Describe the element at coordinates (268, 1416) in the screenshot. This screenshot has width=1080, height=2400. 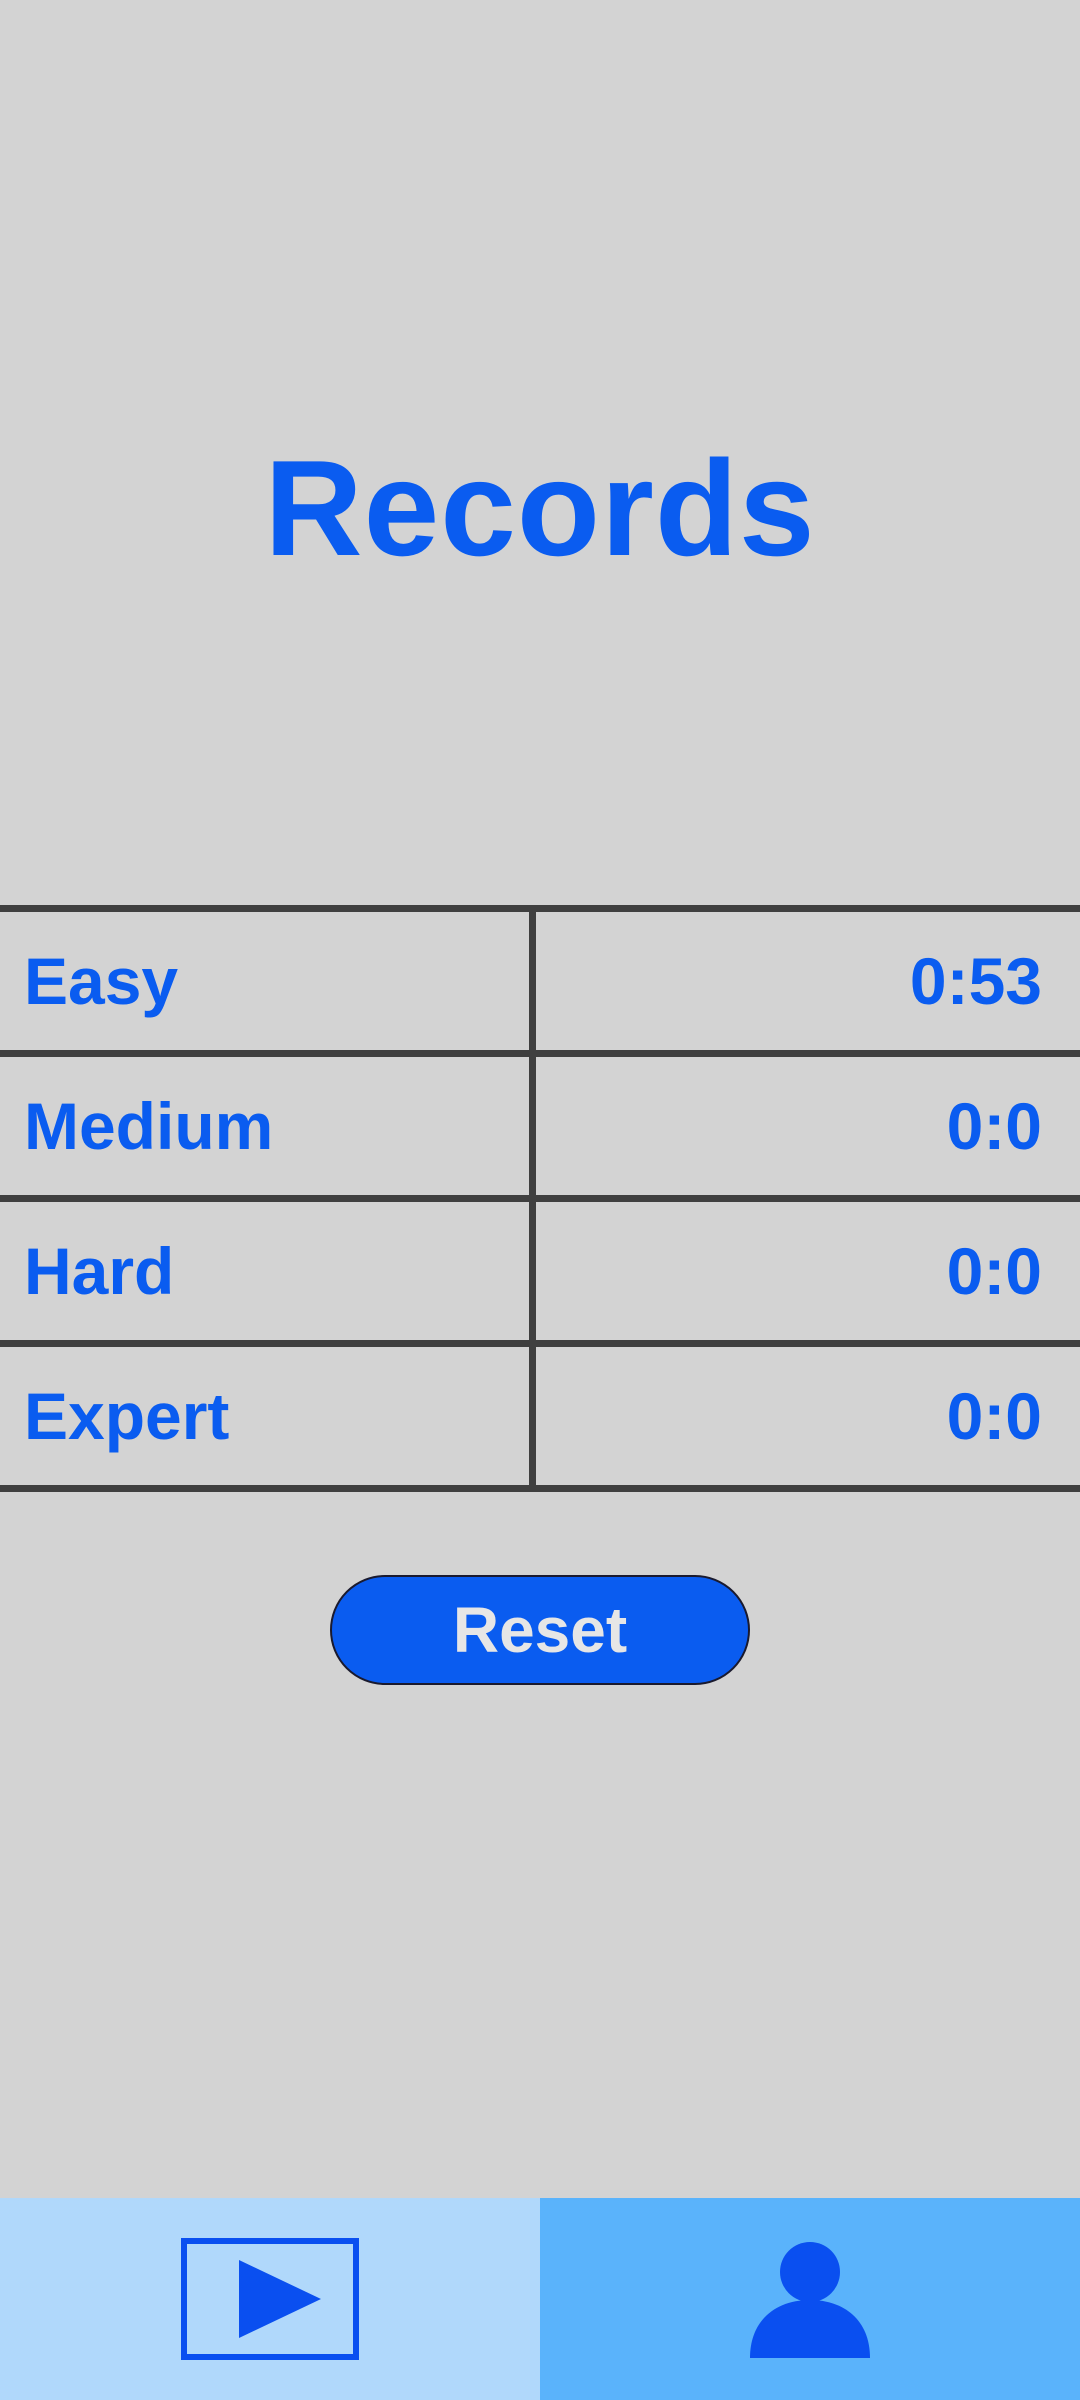
I see `difficulty-label: Expert` at that location.